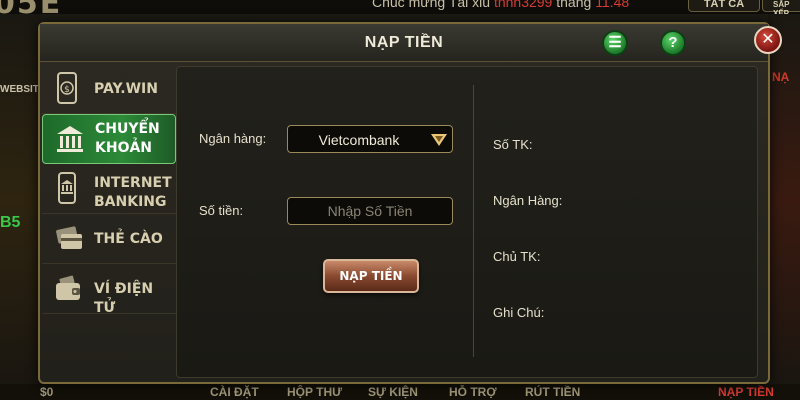  Describe the element at coordinates (781, 7) in the screenshot. I see `tab-rank: SẮP XẾP` at that location.